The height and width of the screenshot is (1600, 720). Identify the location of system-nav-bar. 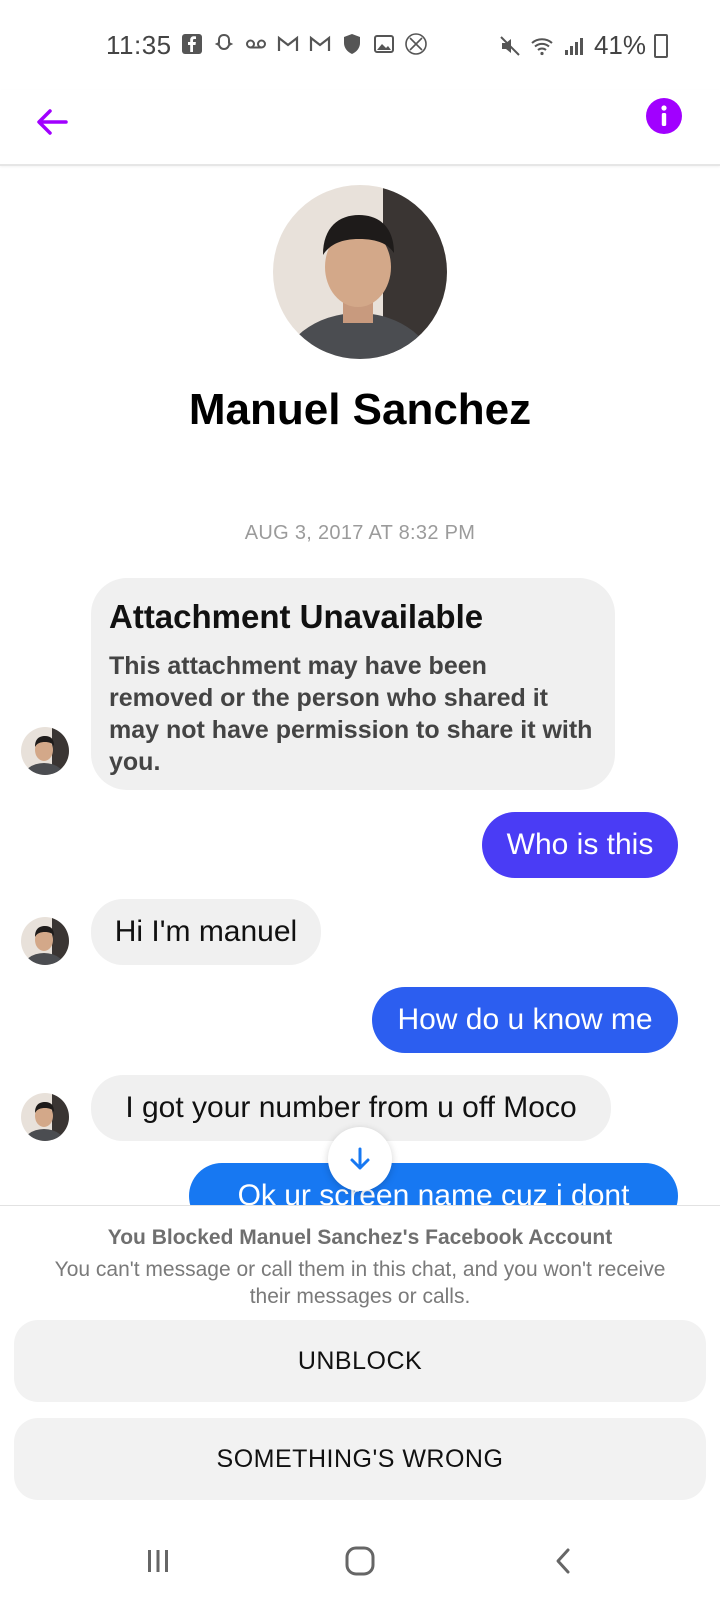
(360, 1561).